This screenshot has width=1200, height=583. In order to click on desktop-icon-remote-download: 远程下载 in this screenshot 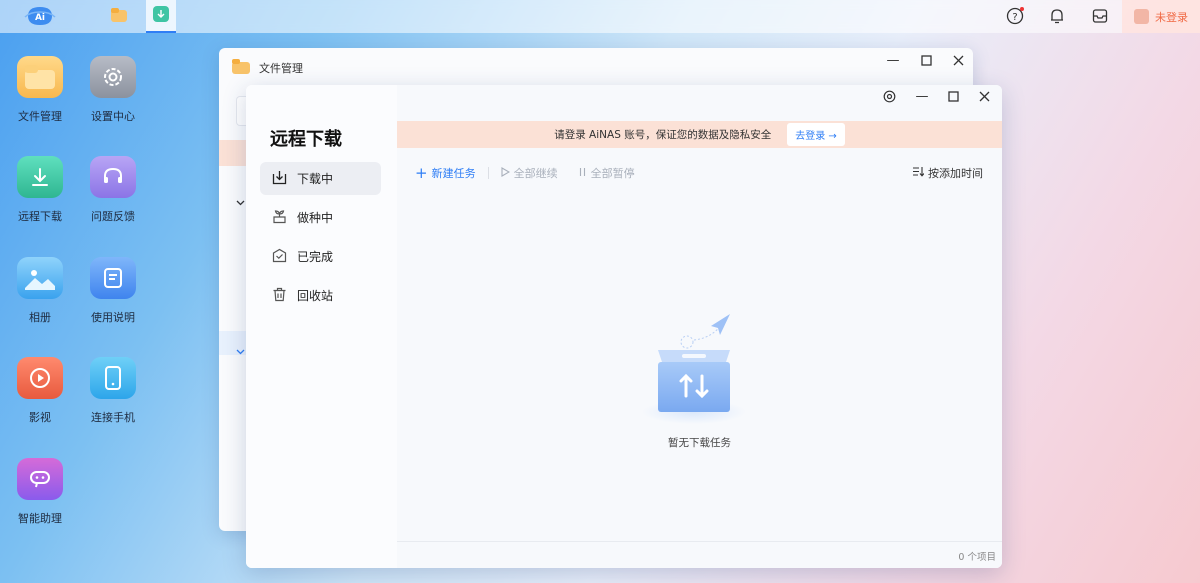, I will do `click(40, 190)`.